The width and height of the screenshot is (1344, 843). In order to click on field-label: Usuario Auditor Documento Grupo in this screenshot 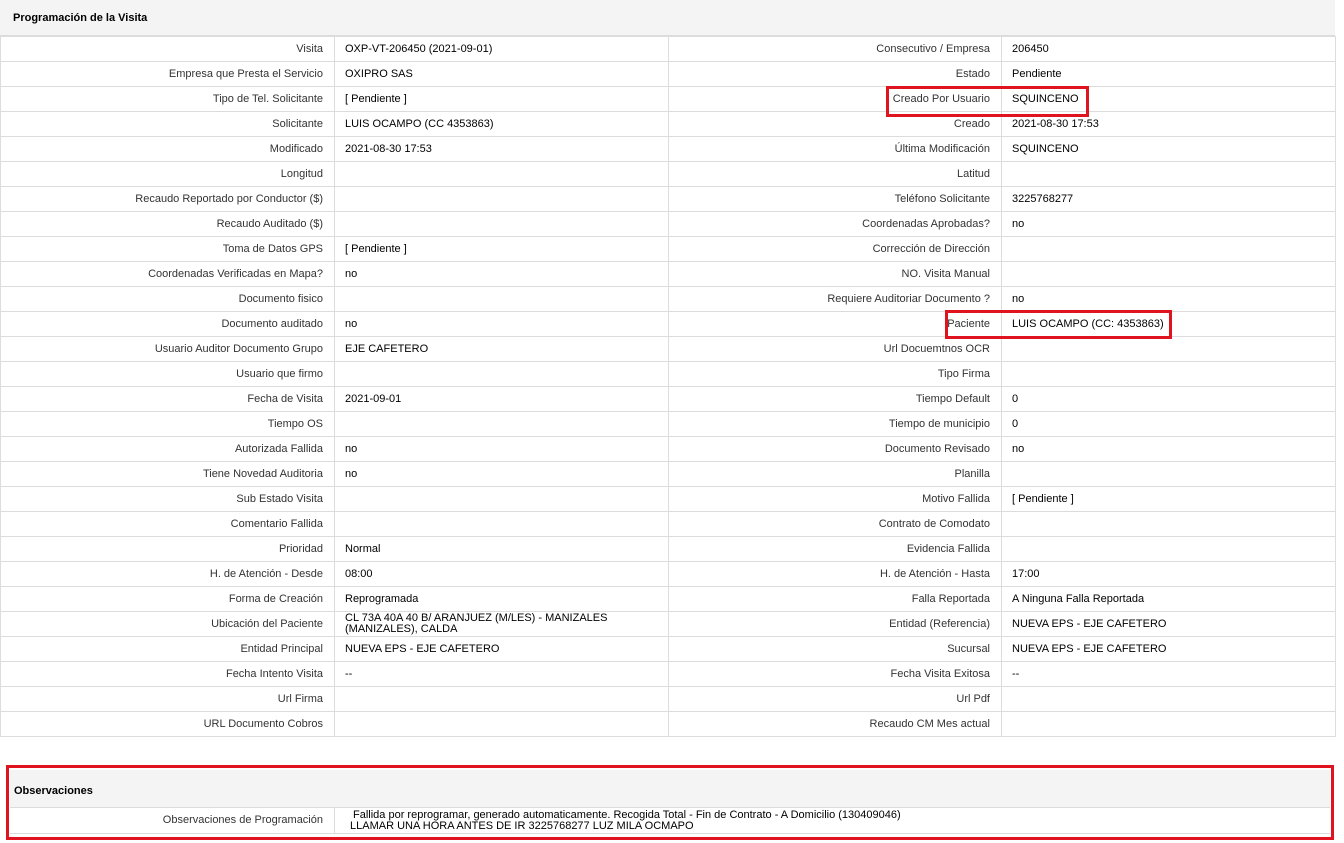, I will do `click(167, 349)`.